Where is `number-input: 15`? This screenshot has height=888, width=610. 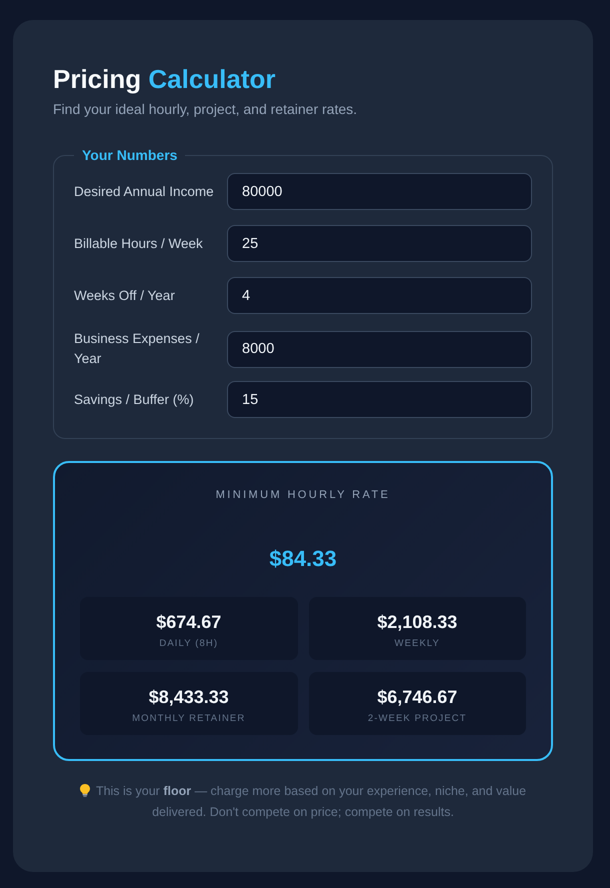 number-input: 15 is located at coordinates (379, 399).